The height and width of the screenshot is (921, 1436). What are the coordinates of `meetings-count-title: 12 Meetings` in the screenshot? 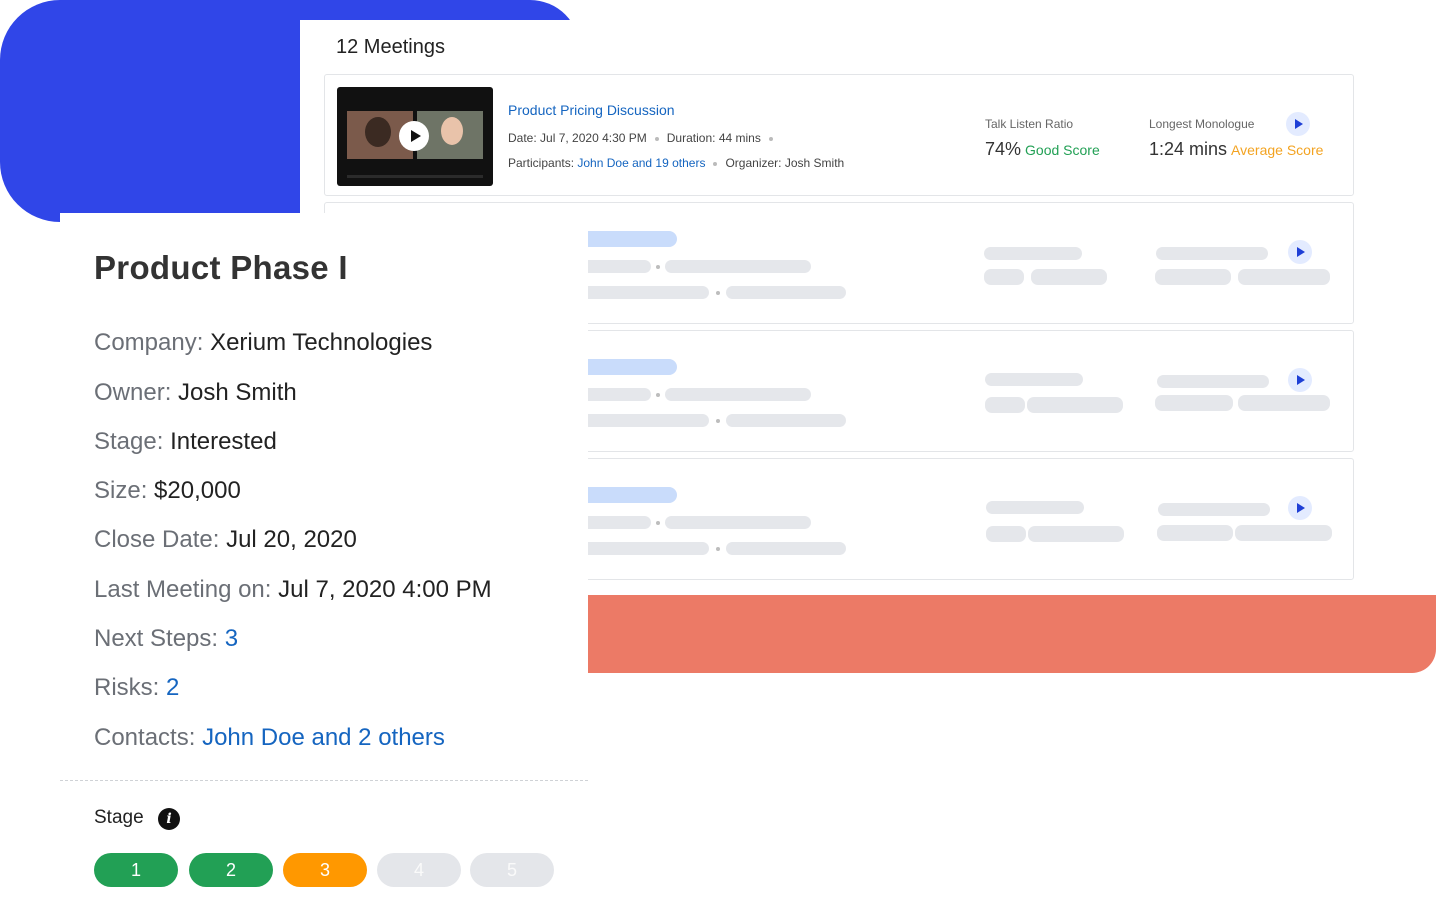 It's located at (390, 47).